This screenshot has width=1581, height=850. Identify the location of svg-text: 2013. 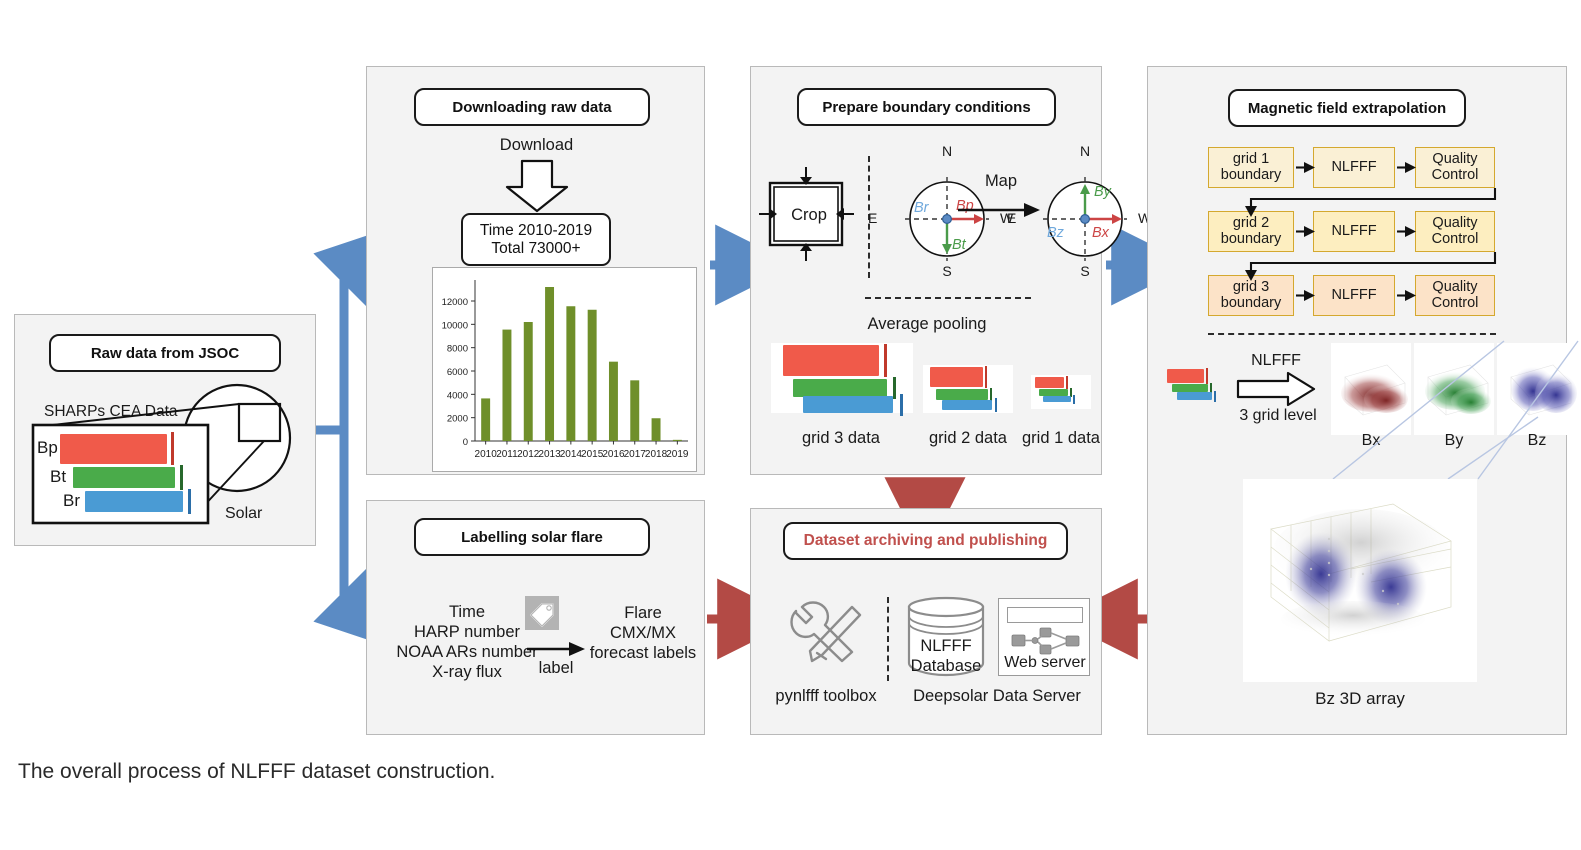
(549, 454).